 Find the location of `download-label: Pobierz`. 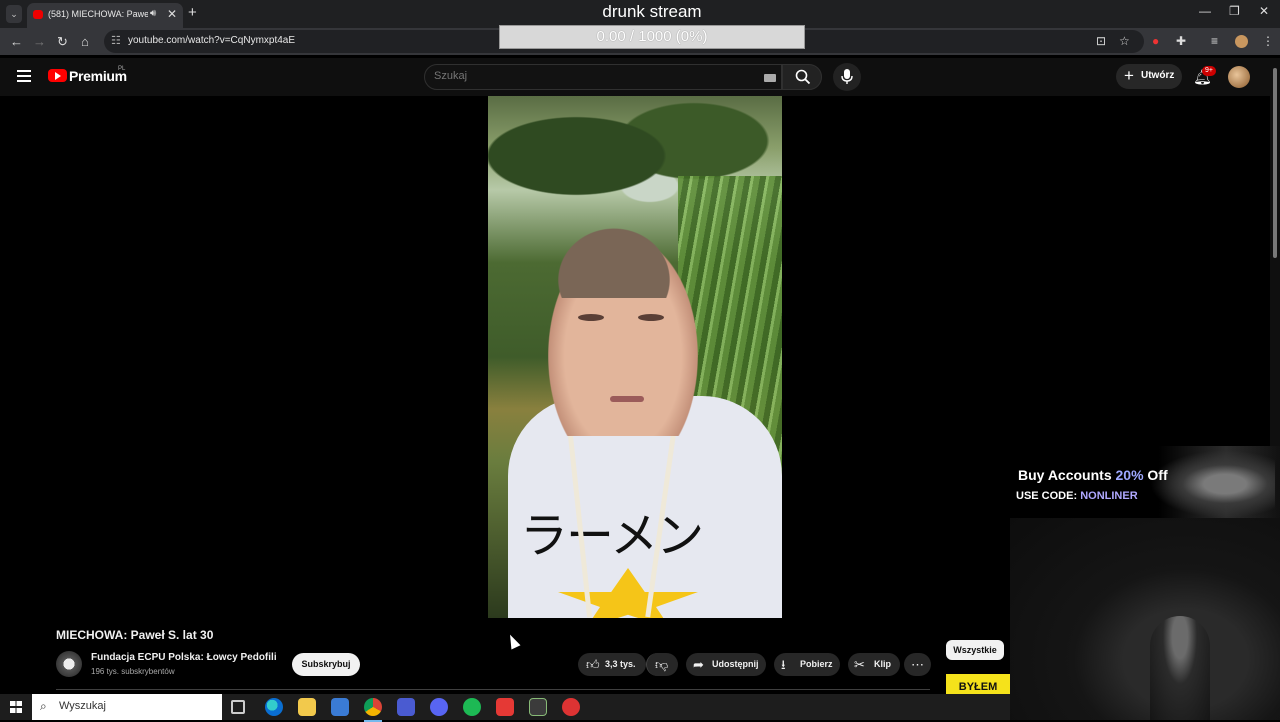

download-label: Pobierz is located at coordinates (816, 664).